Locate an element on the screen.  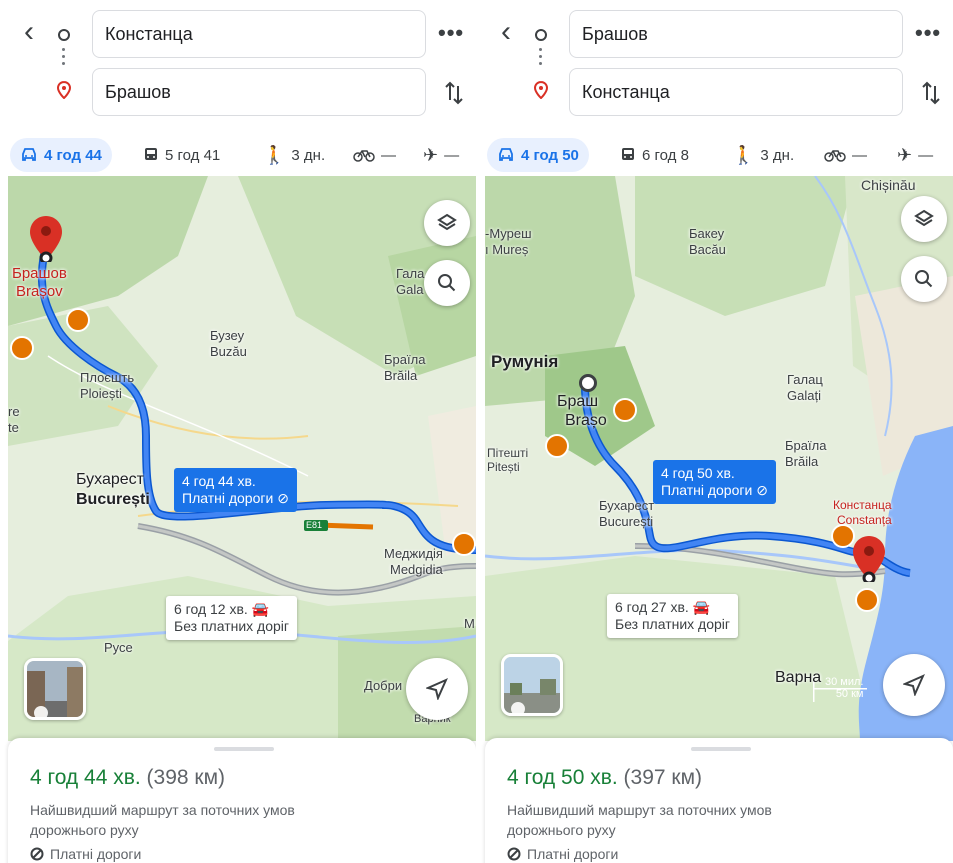
label-galati-ua: Гала is located at coordinates (410, 273).